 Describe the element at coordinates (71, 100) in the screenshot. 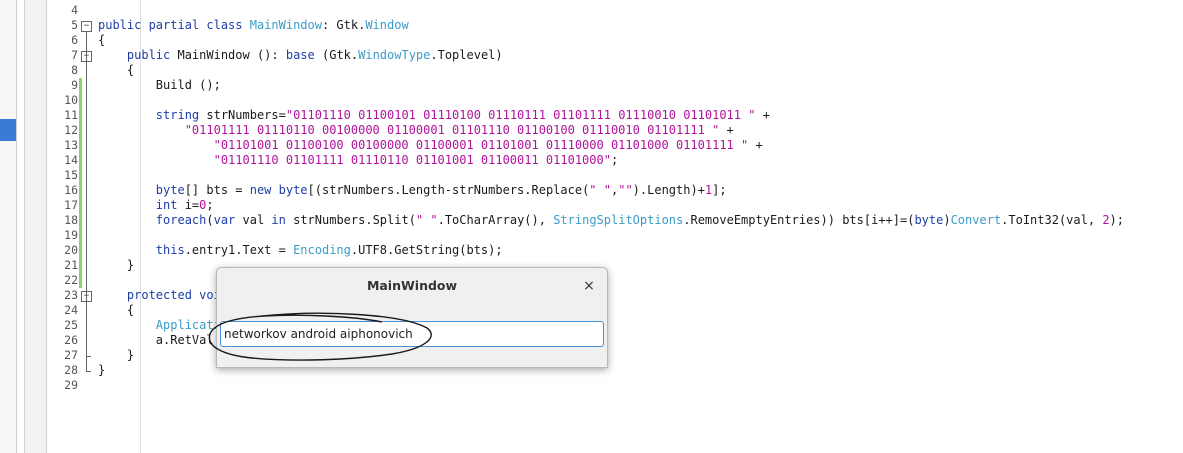

I see `line-number: 10` at that location.